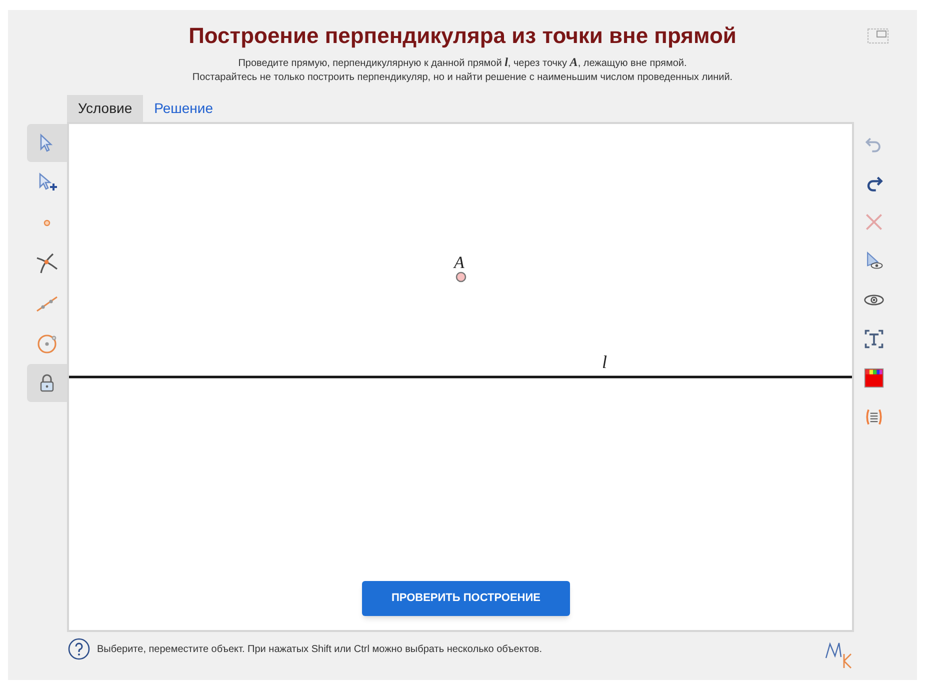  What do you see at coordinates (319, 649) in the screenshot?
I see `status-text: Выберите, переместите объект. При нажатых Shift или Ctrl можно выбрать несколько объектов.` at bounding box center [319, 649].